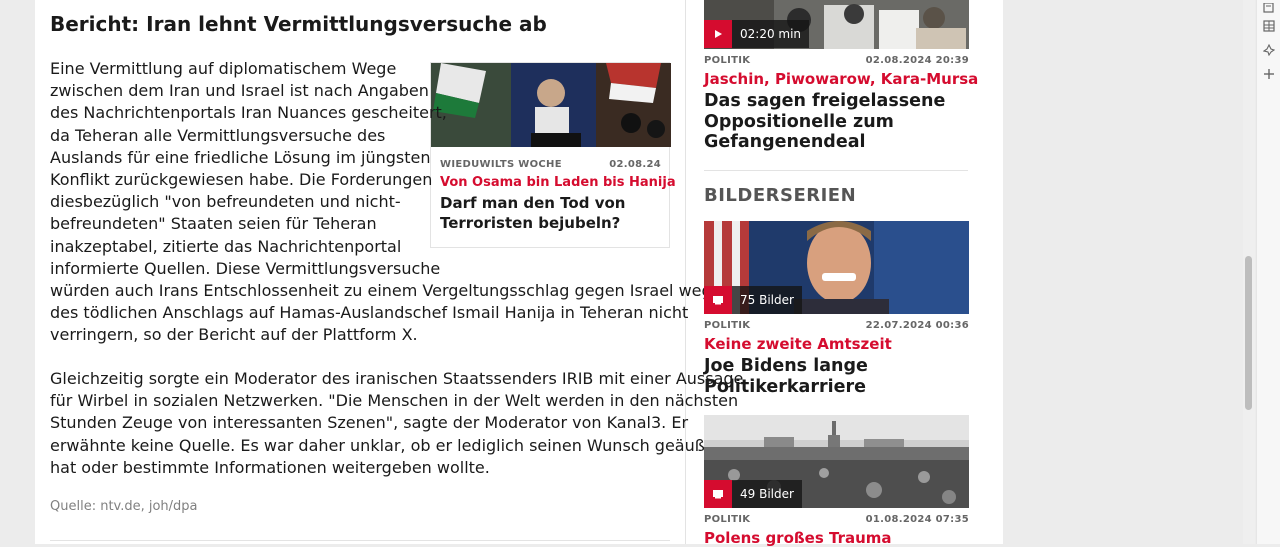 The image size is (1280, 547). What do you see at coordinates (1269, 8) in the screenshot?
I see `note-icon` at bounding box center [1269, 8].